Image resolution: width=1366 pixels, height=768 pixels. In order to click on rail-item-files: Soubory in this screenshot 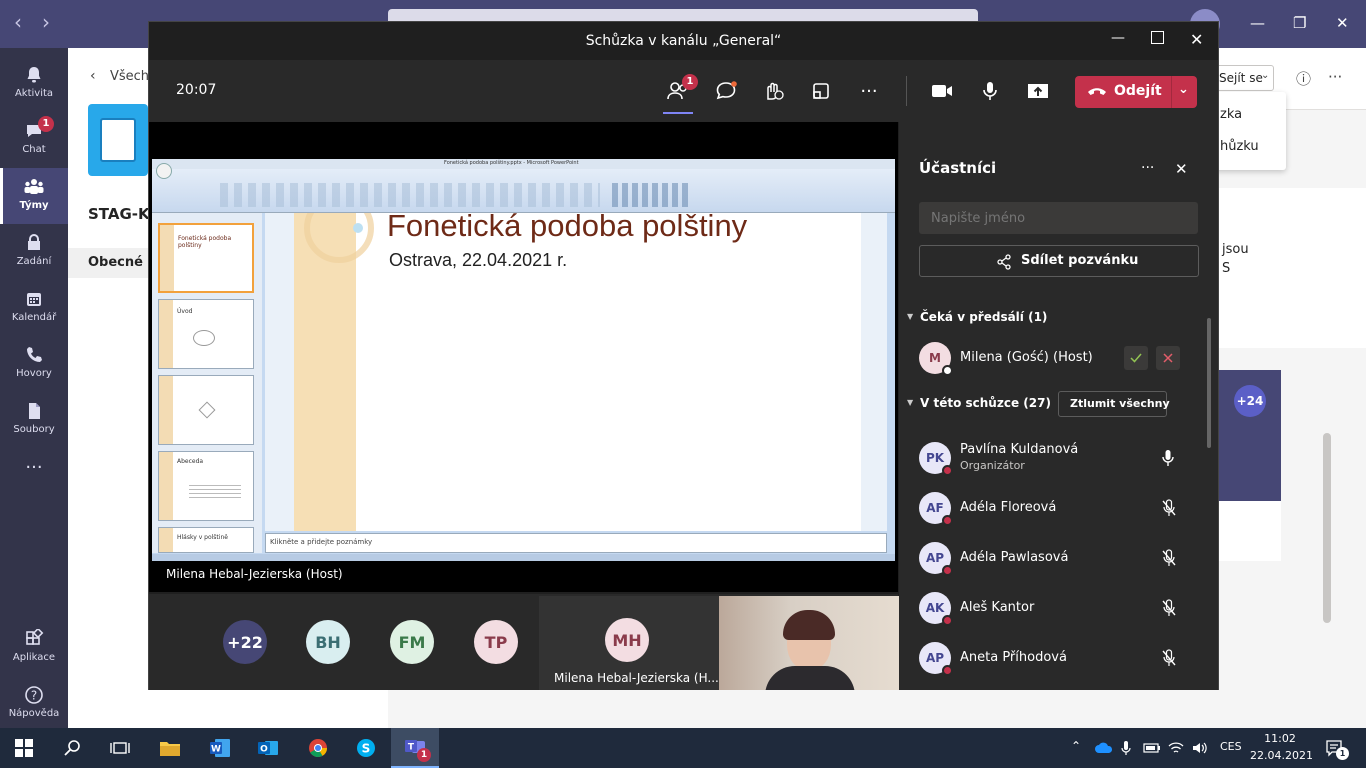, I will do `click(34, 420)`.